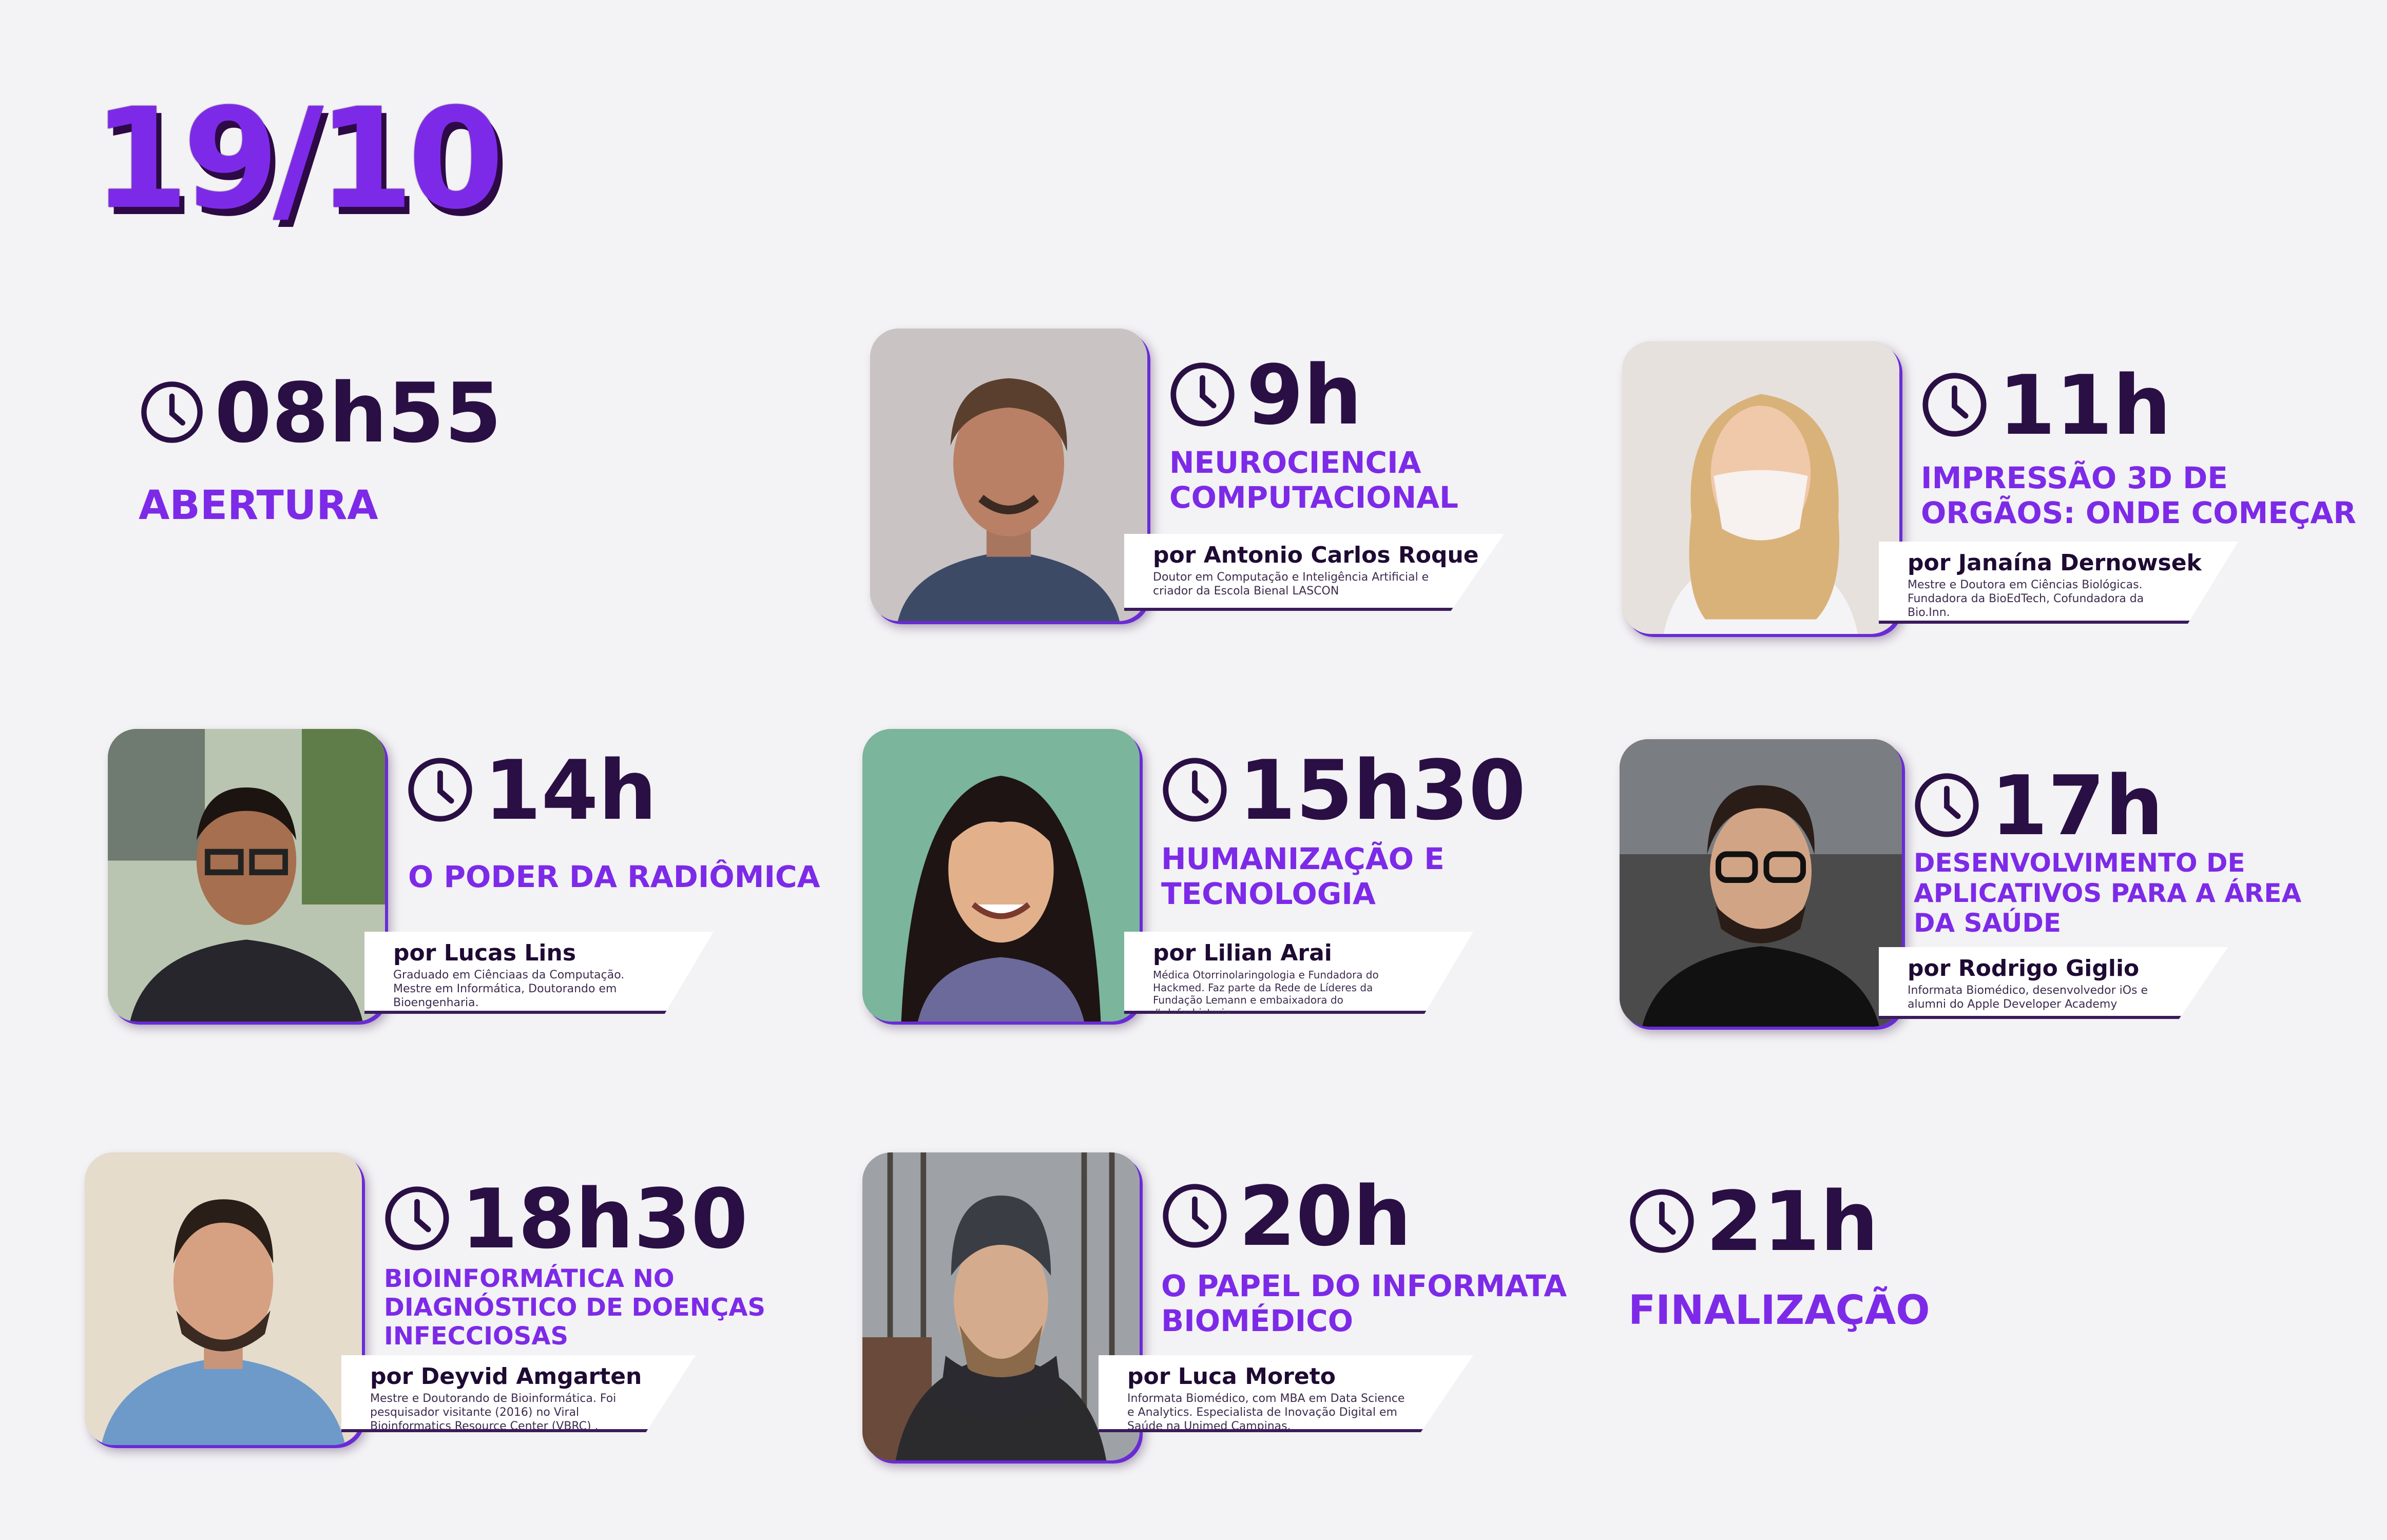 This screenshot has height=1540, width=2387. I want to click on speaker-name: por Lilian Arai, so click(1242, 953).